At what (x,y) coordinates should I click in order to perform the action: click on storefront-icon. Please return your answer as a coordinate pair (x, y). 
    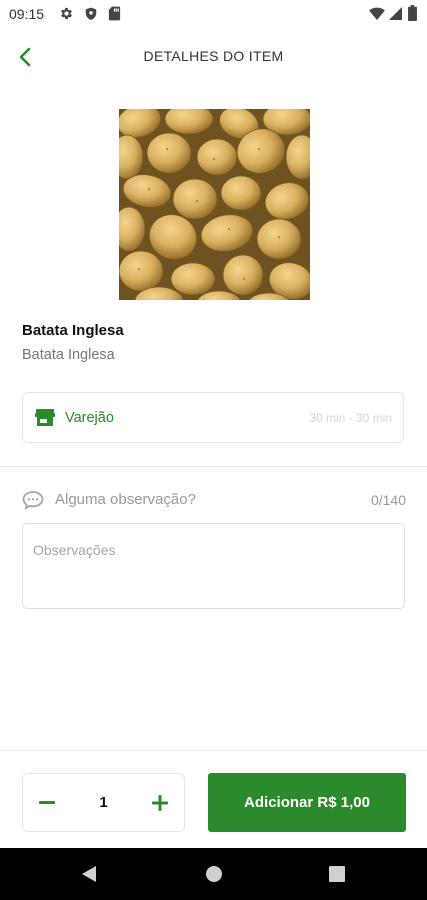
    Looking at the image, I should click on (45, 417).